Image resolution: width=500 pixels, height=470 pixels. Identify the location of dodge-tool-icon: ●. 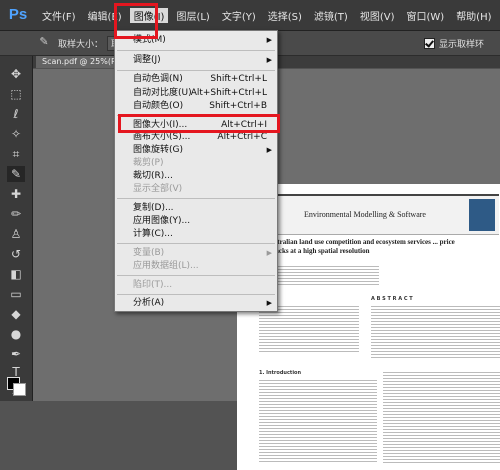
(16, 334).